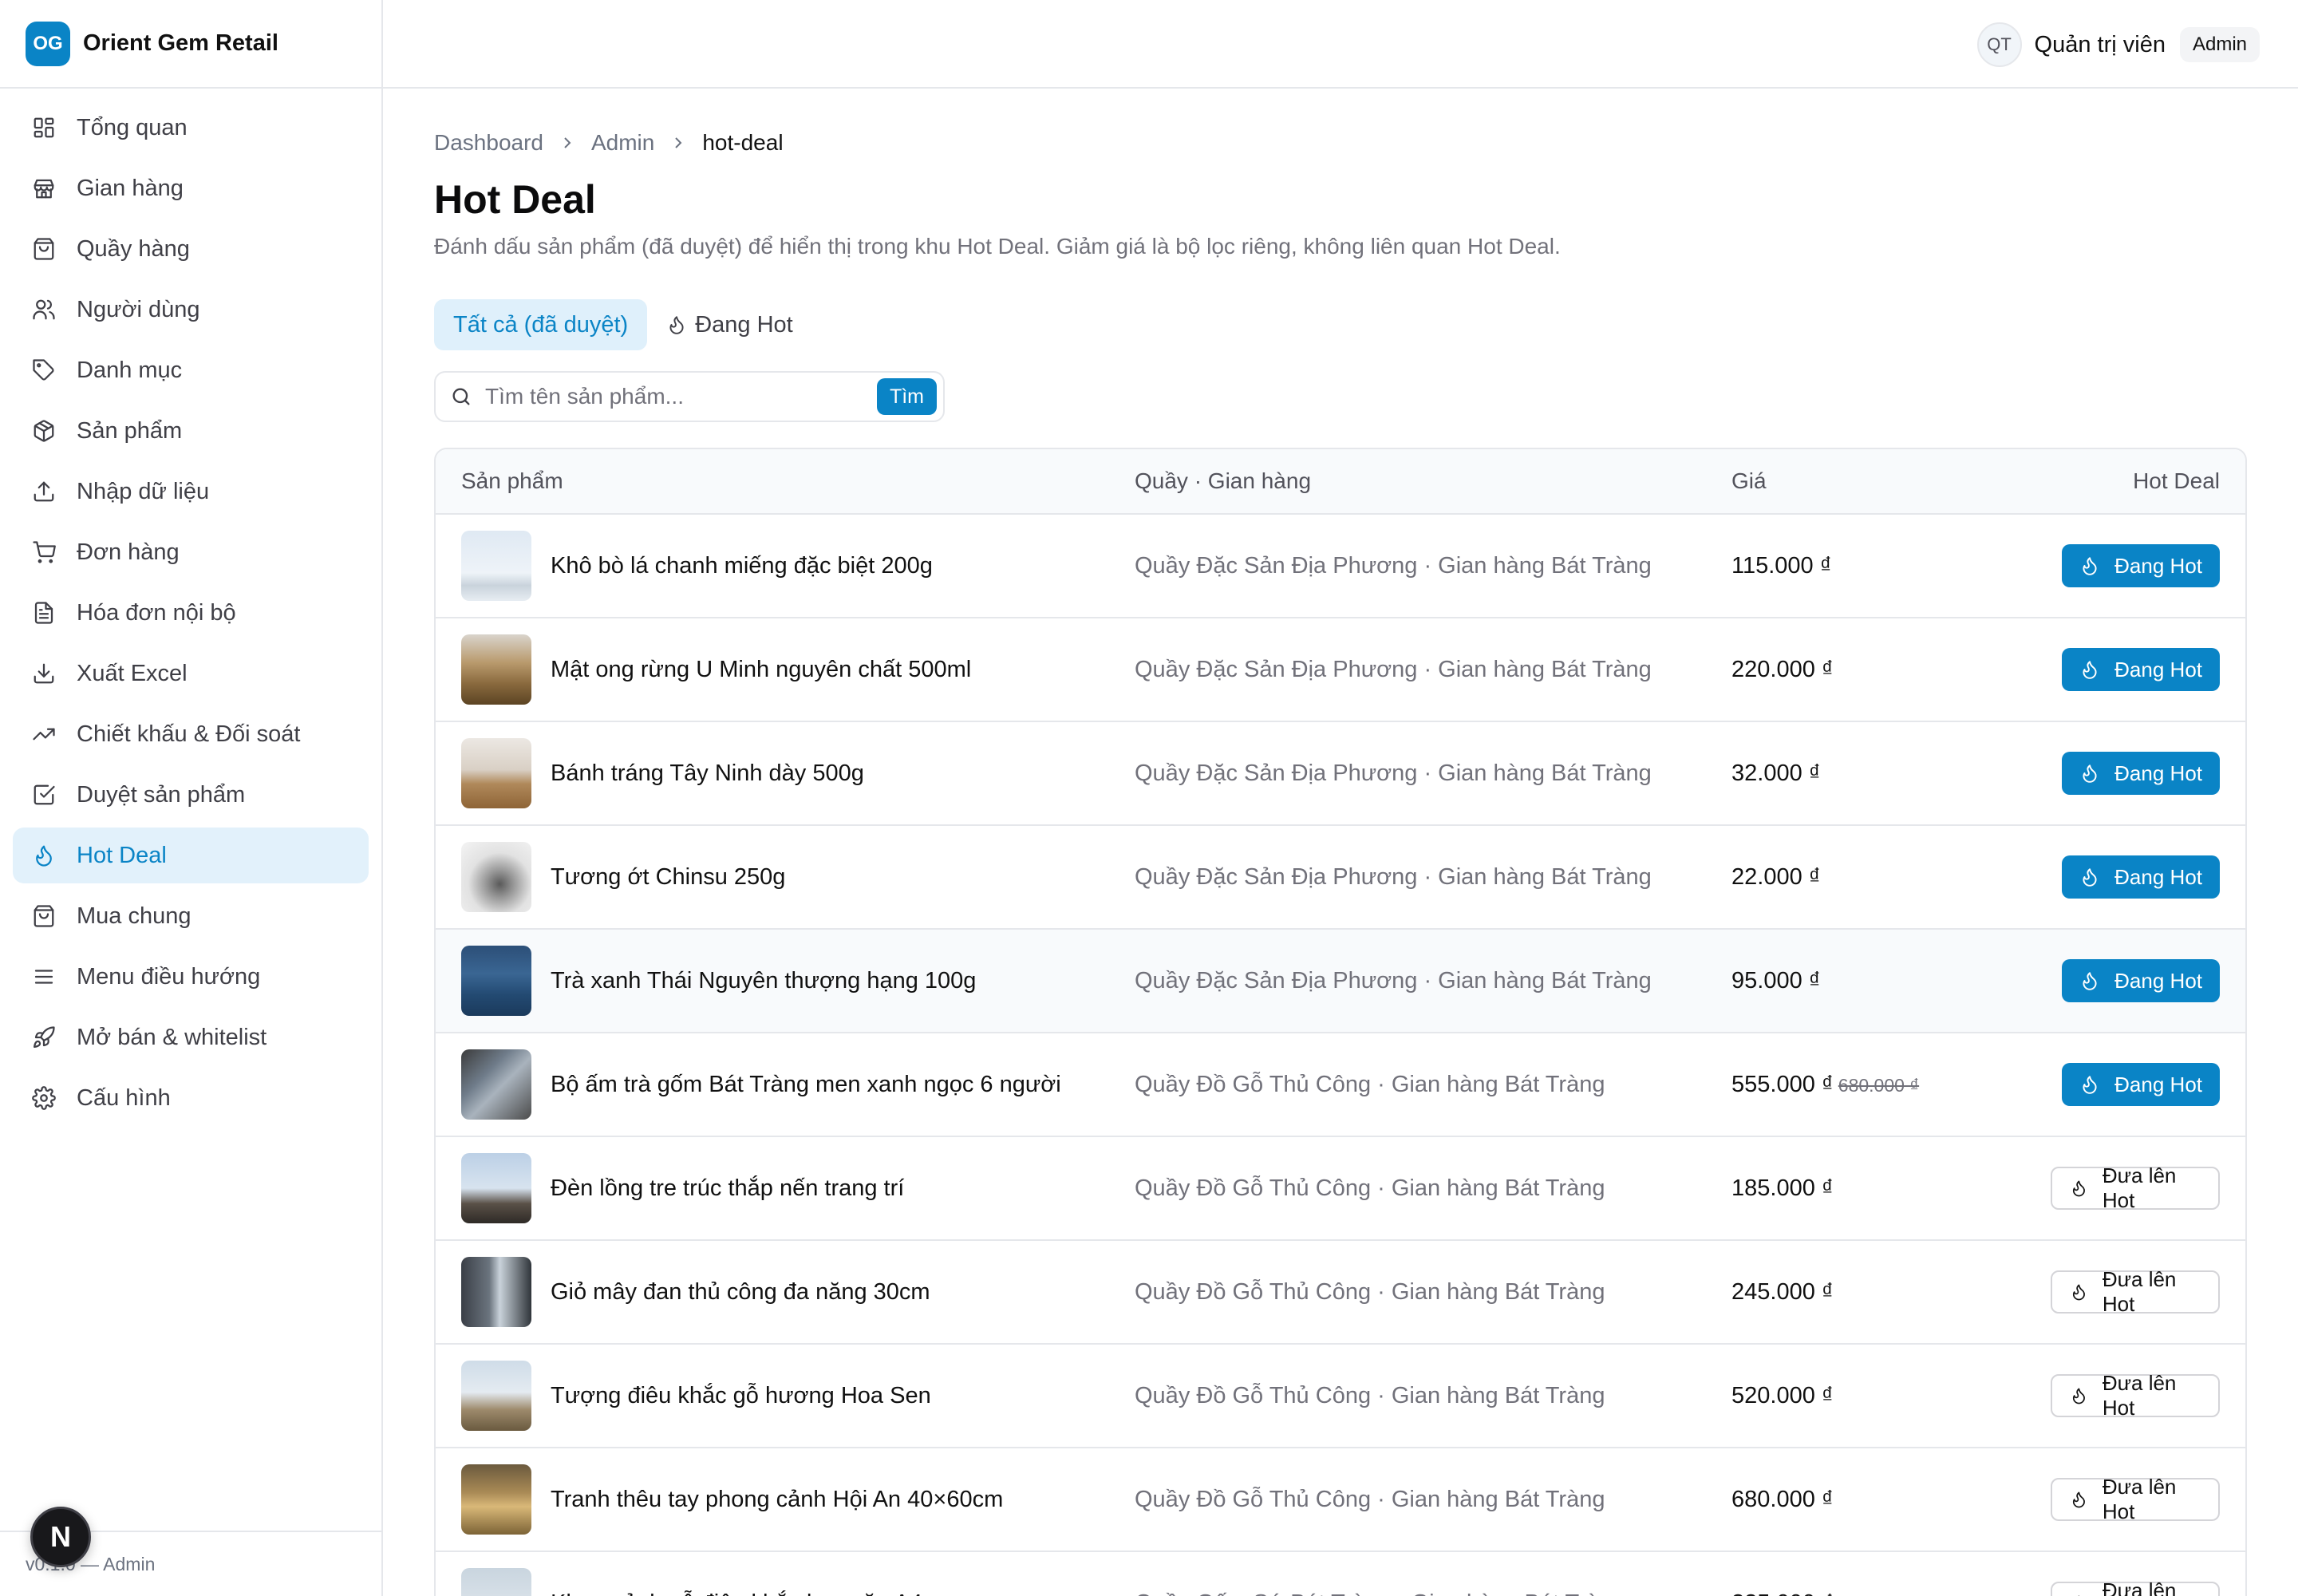  What do you see at coordinates (134, 916) in the screenshot?
I see `sidebar-item-label: Mua chung` at bounding box center [134, 916].